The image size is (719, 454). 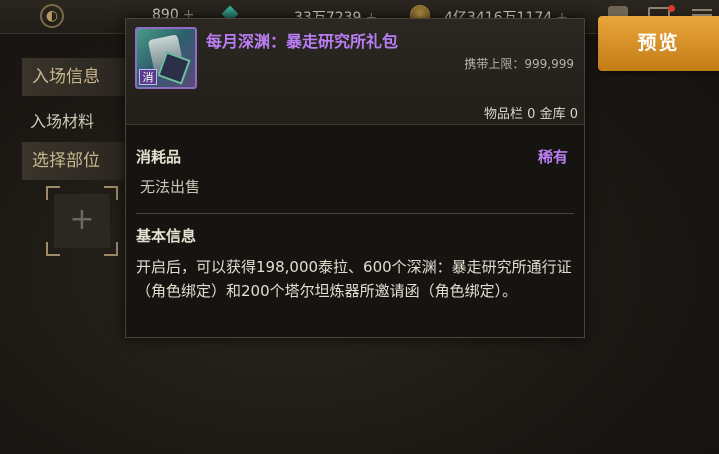 I want to click on logo-icon: ◐, so click(x=52, y=16).